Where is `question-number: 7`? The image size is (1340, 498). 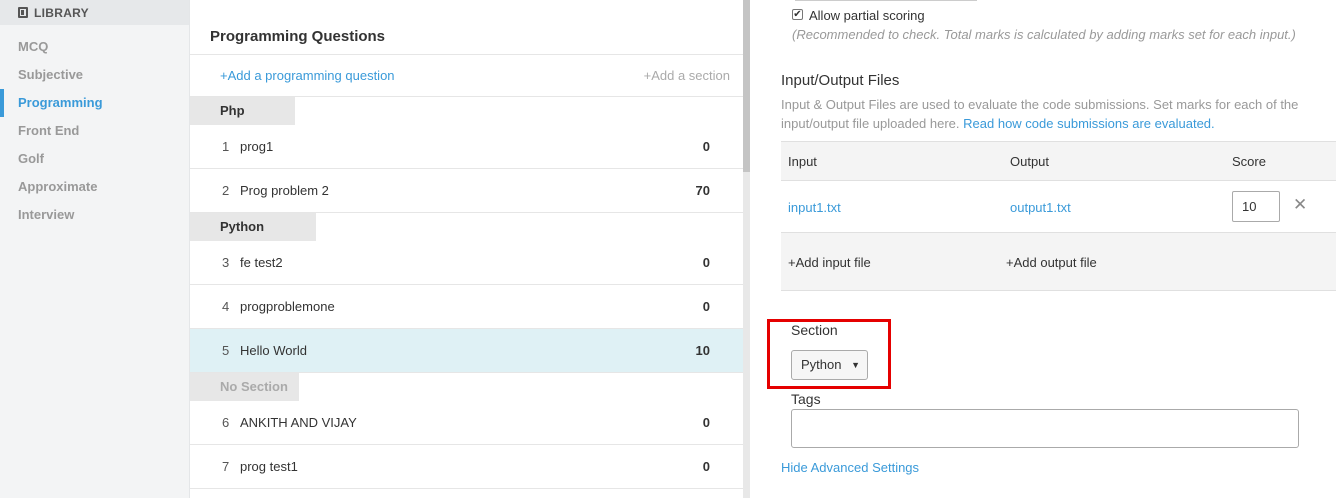
question-number: 7 is located at coordinates (226, 466).